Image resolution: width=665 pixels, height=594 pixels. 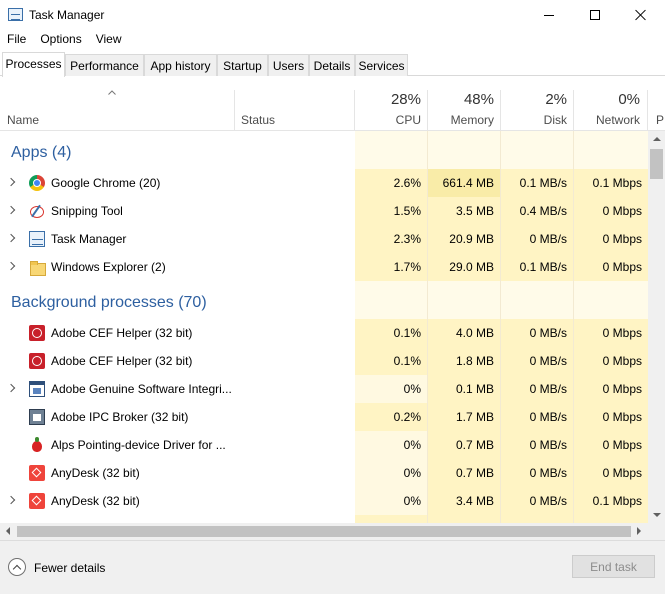 What do you see at coordinates (391, 183) in the screenshot?
I see `cpu-cell: 2.6%` at bounding box center [391, 183].